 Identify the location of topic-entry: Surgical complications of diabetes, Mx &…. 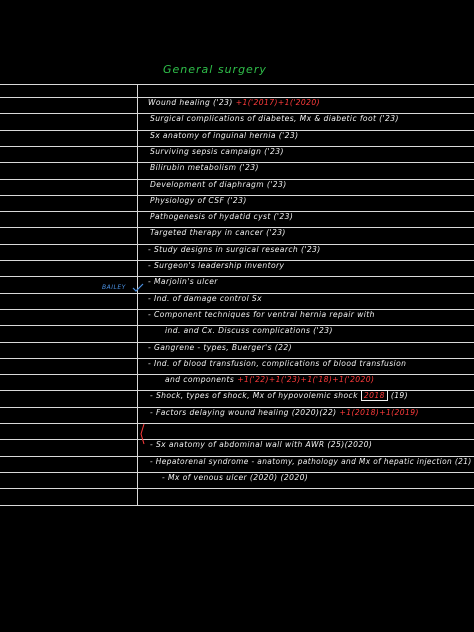
(274, 118).